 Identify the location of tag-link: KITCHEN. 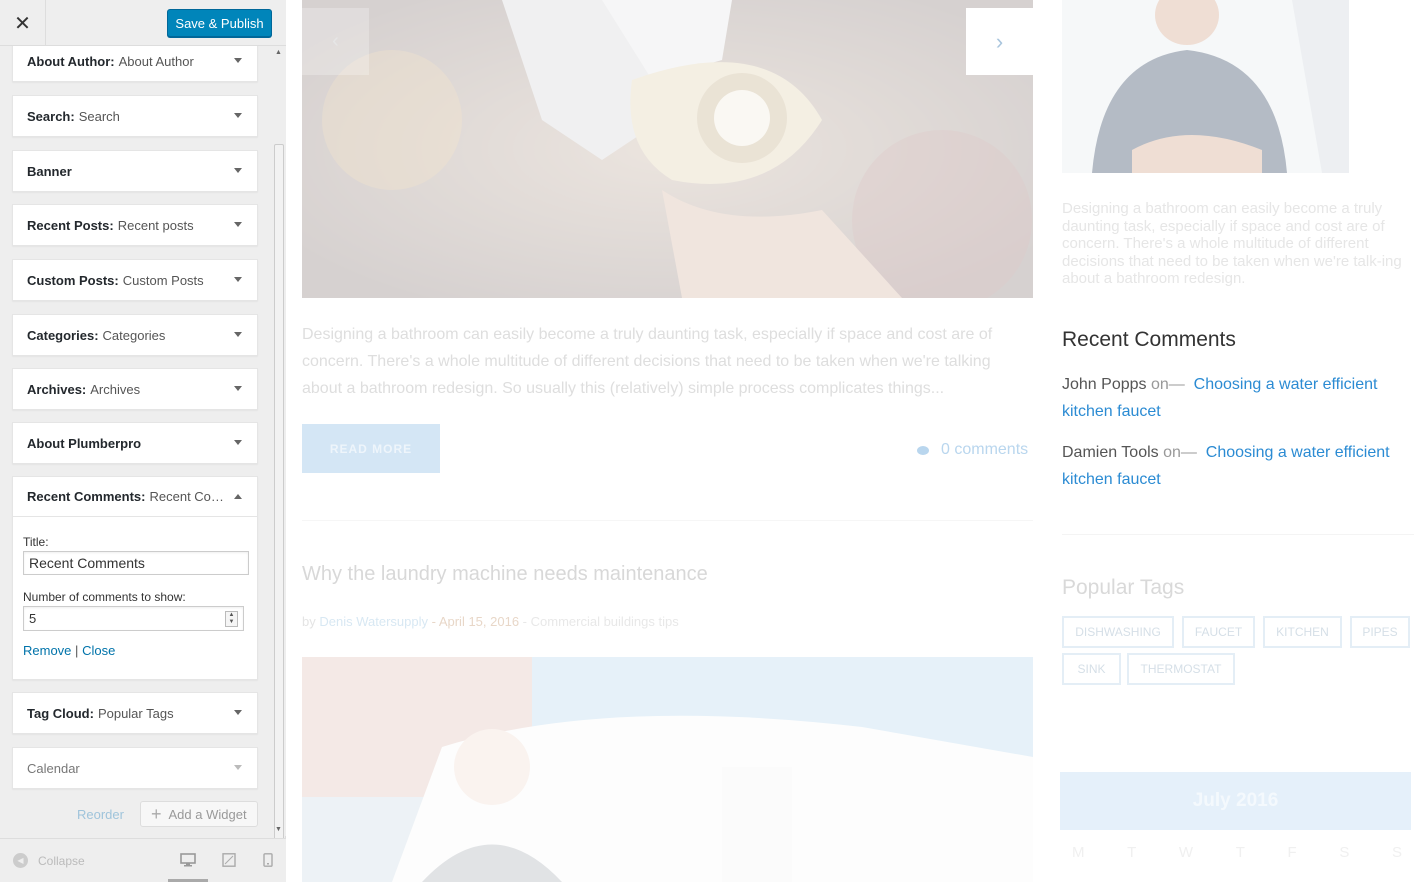
(1302, 632).